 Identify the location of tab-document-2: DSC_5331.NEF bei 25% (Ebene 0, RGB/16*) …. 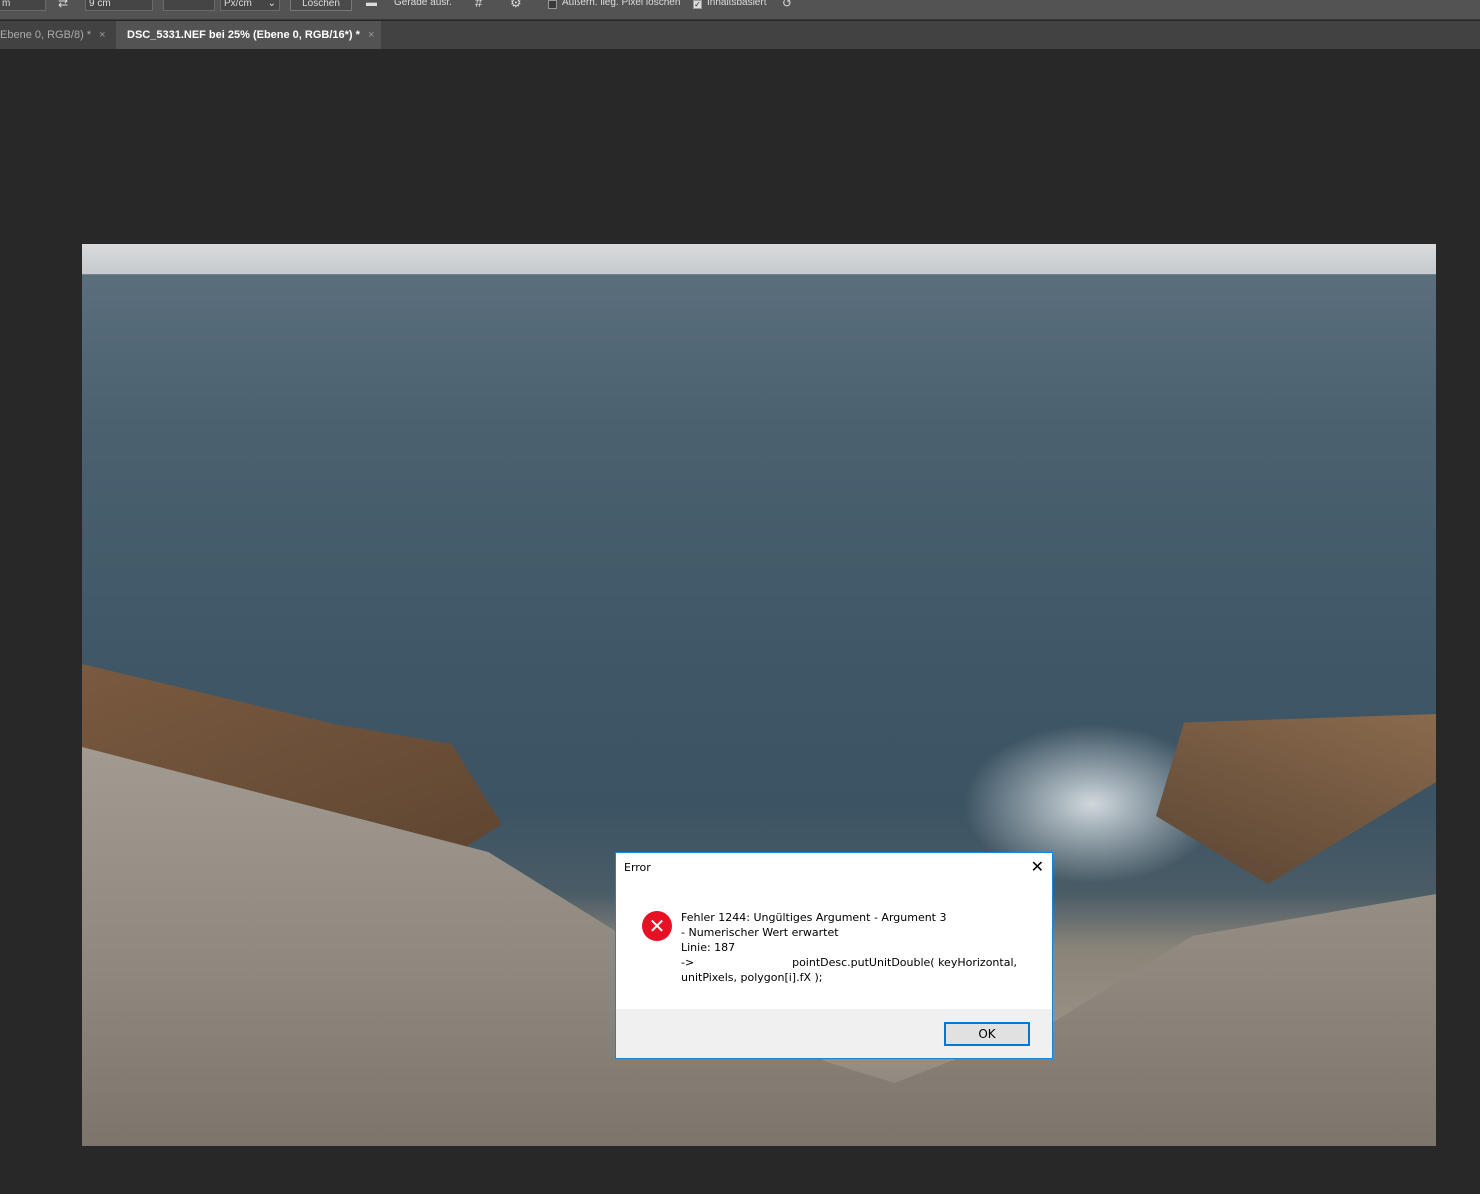
(248, 35).